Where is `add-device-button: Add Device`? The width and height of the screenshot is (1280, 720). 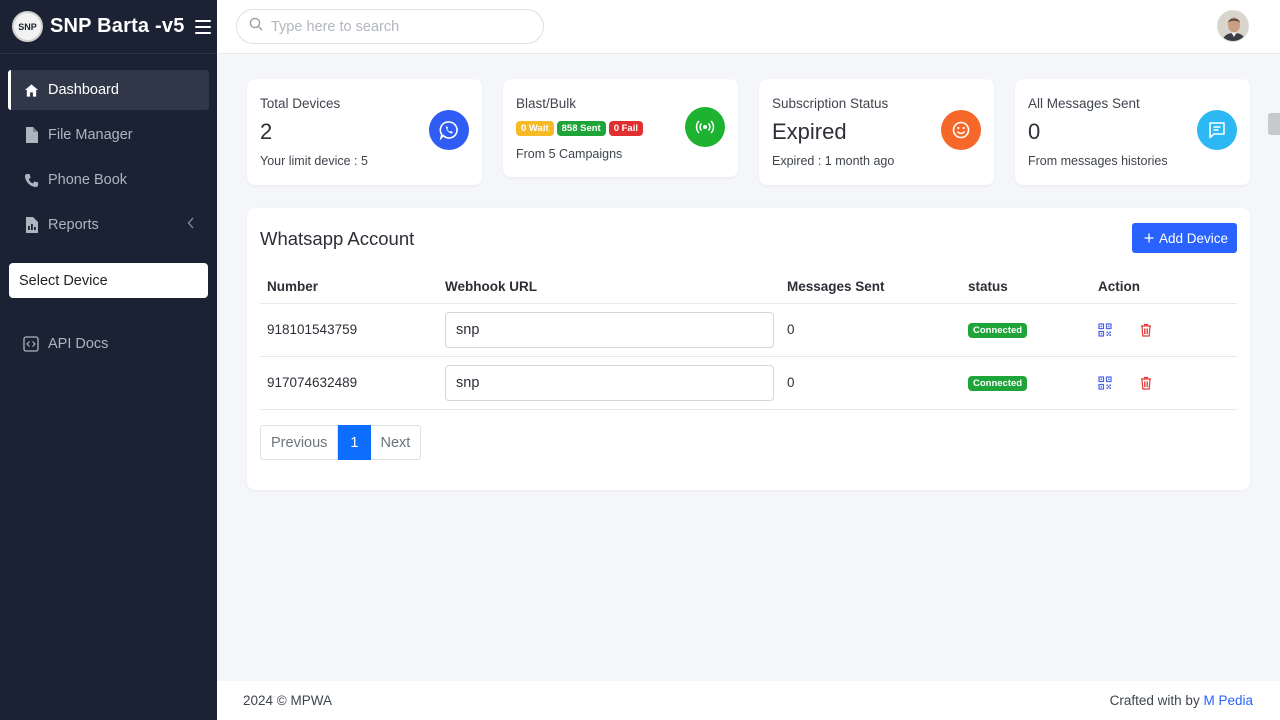 add-device-button: Add Device is located at coordinates (1184, 238).